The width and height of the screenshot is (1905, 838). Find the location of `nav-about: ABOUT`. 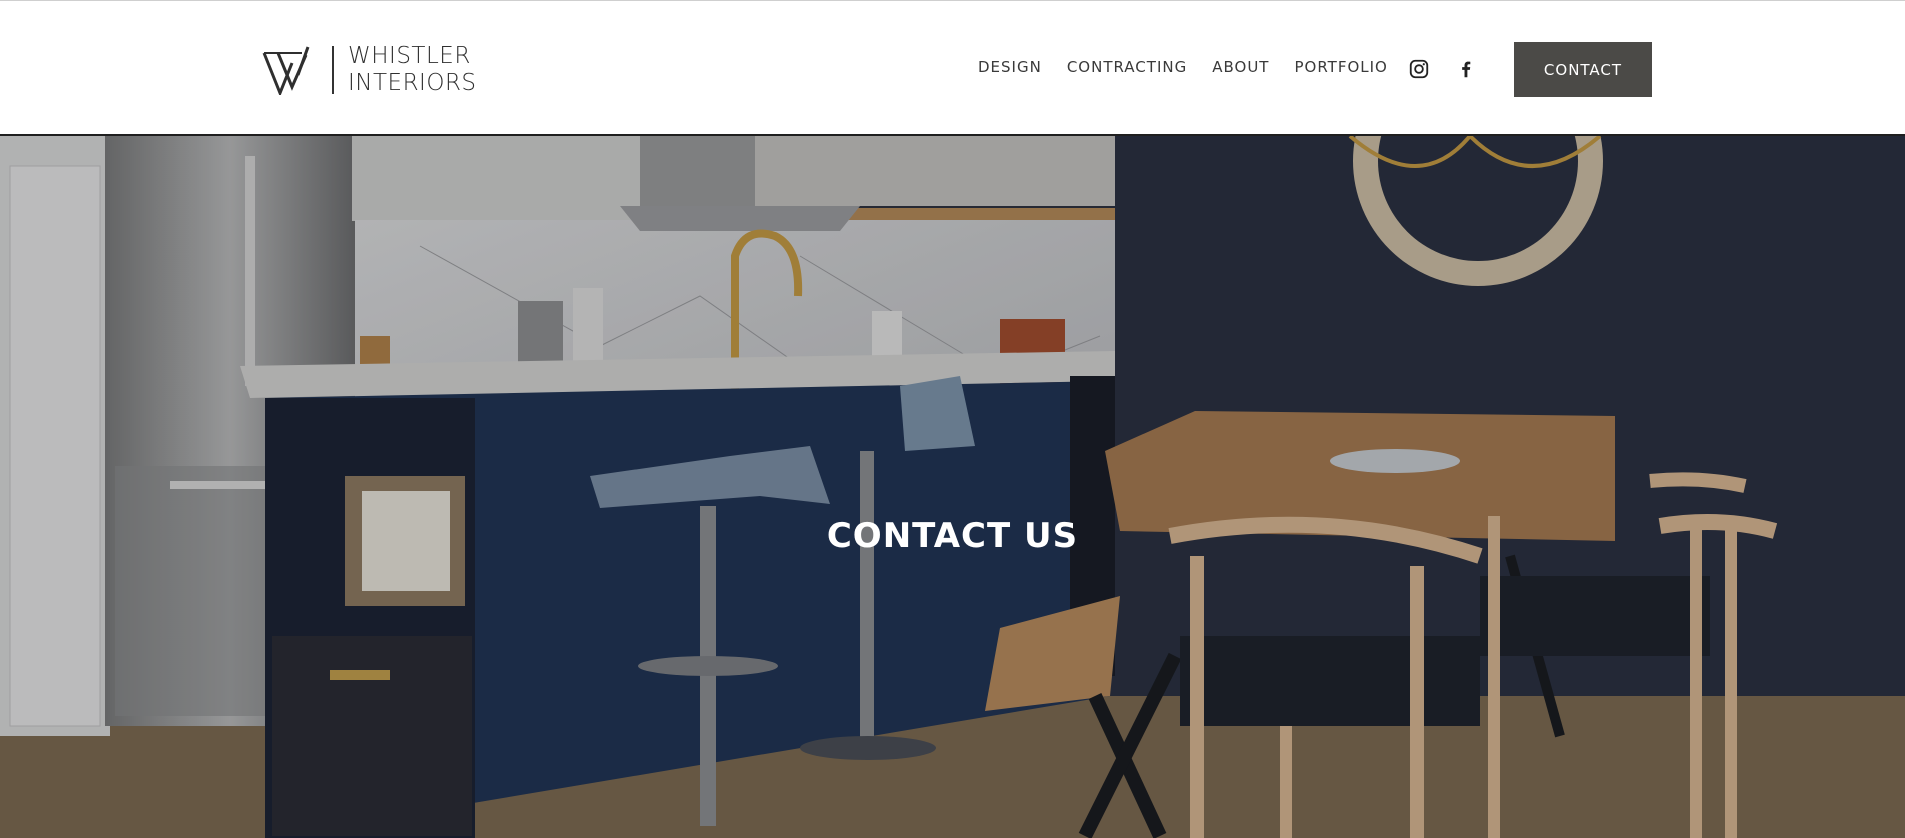

nav-about: ABOUT is located at coordinates (1240, 67).